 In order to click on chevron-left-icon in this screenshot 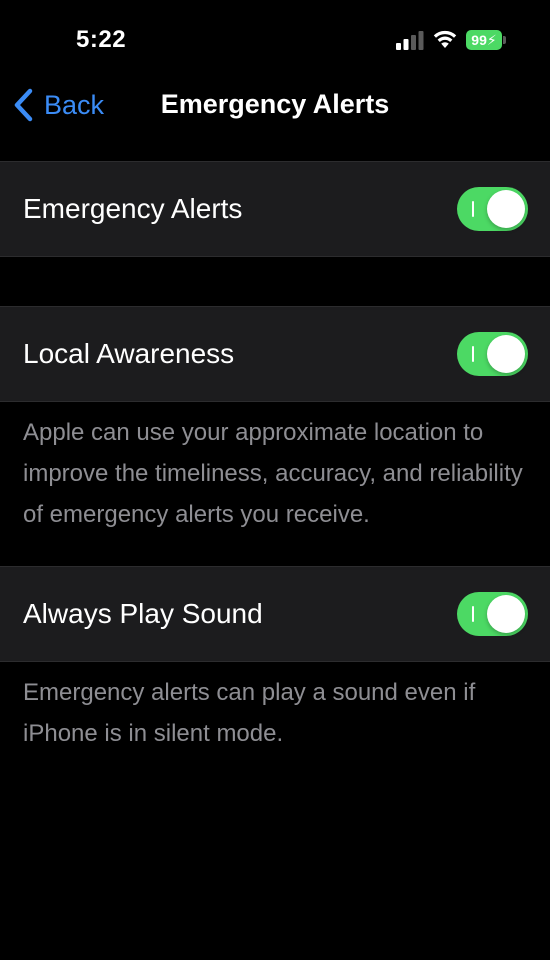, I will do `click(23, 105)`.